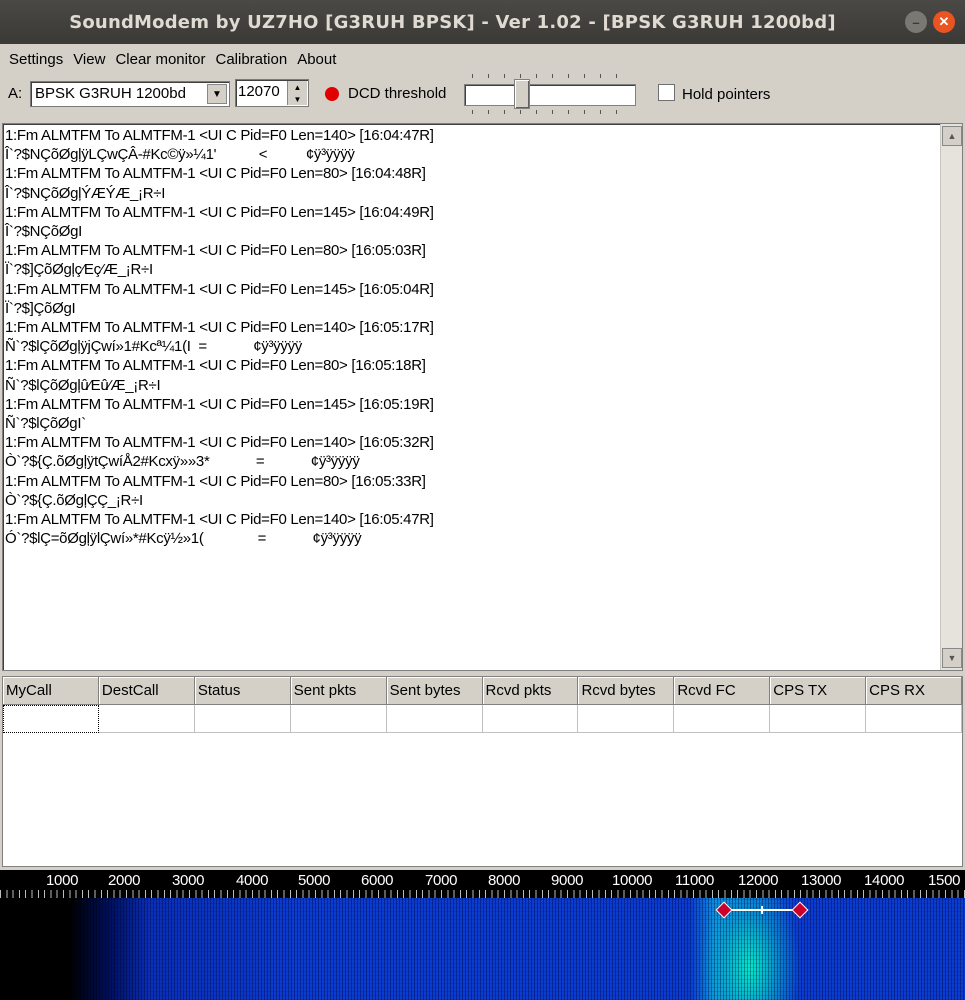 This screenshot has height=1000, width=965. What do you see at coordinates (242, 691) in the screenshot?
I see `column-header: Status` at bounding box center [242, 691].